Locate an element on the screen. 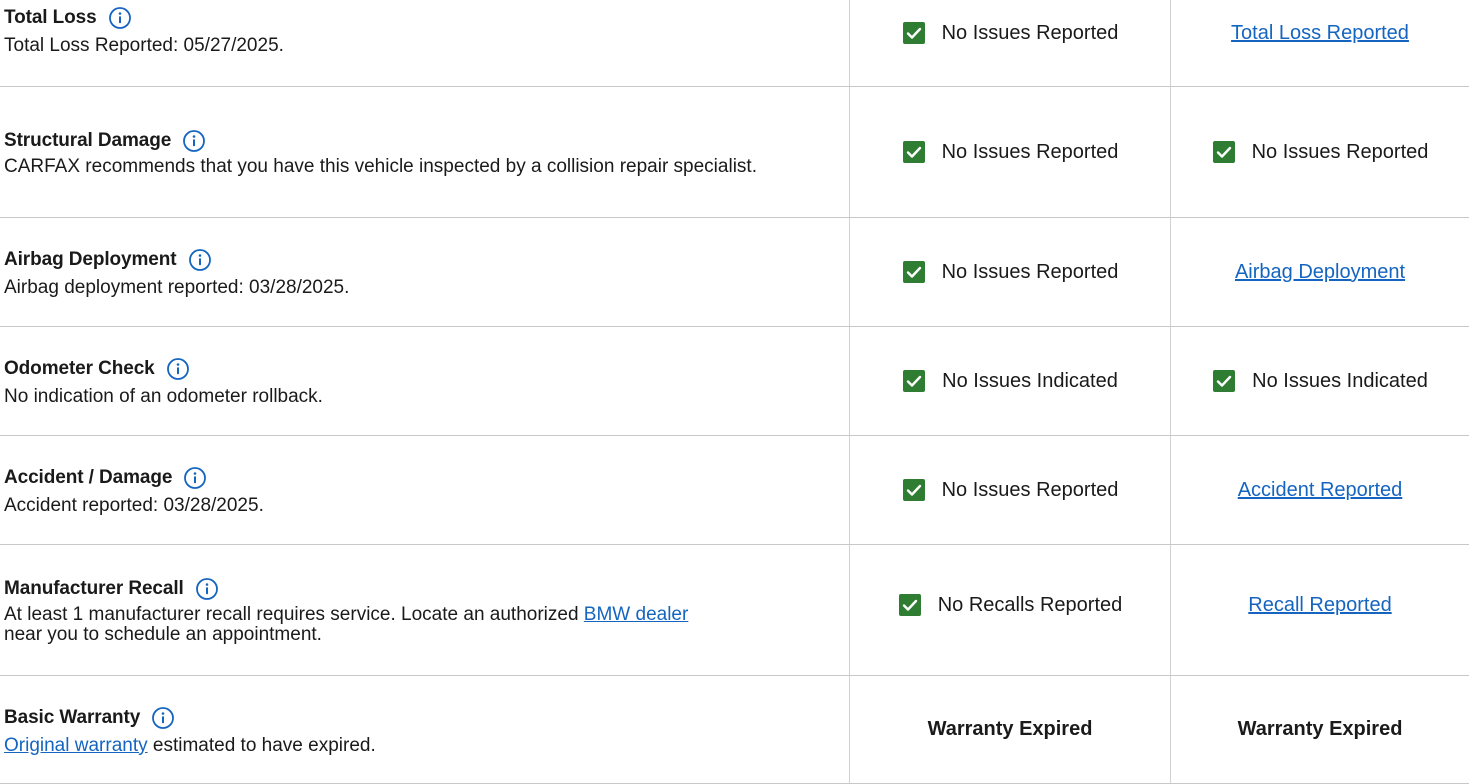 The height and width of the screenshot is (784, 1469). row-title-line: Manufacturer Recall is located at coordinates (419, 589).